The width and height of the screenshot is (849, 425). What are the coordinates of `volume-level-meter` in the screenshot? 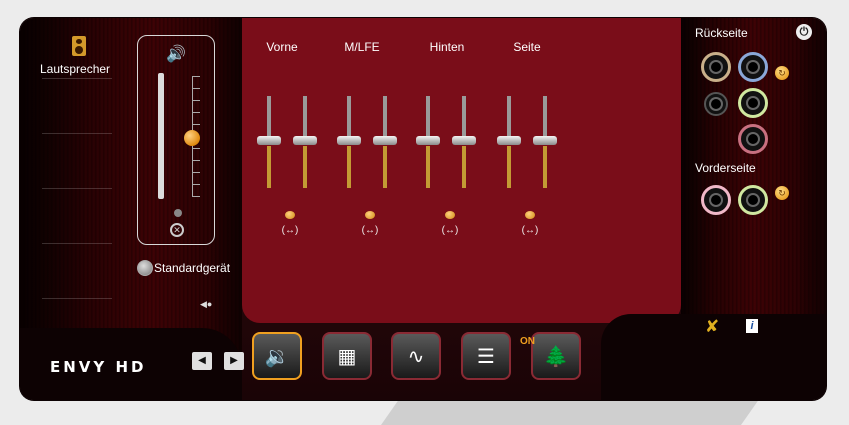 It's located at (161, 136).